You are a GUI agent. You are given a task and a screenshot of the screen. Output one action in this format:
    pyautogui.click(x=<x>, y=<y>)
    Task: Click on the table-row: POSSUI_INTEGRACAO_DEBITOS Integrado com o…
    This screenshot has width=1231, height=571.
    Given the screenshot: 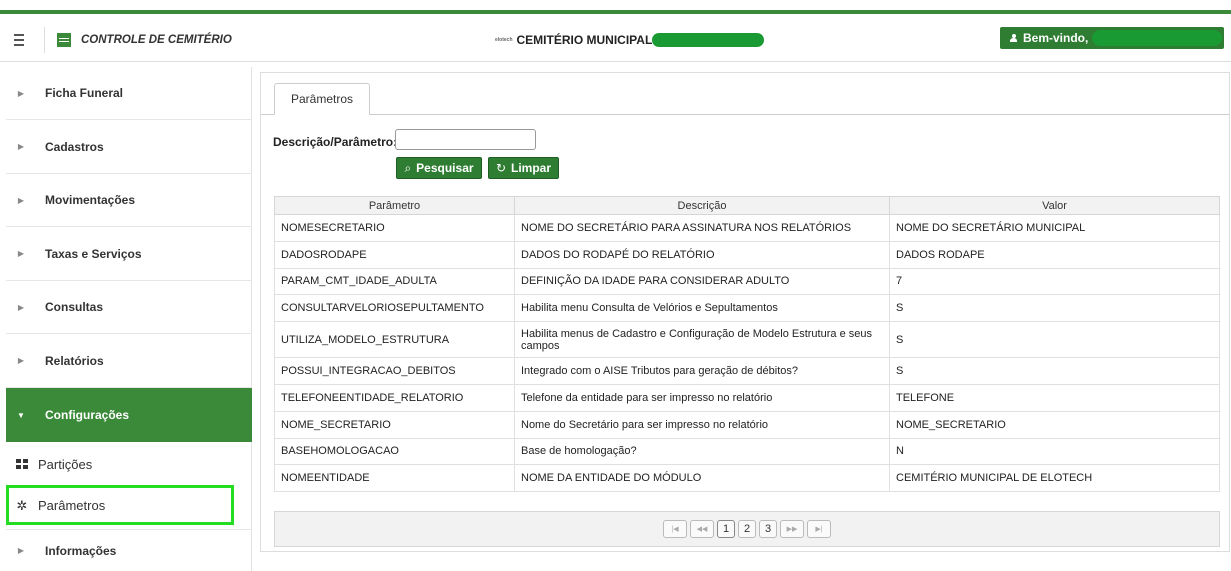 What is the action you would take?
    pyautogui.click(x=747, y=371)
    